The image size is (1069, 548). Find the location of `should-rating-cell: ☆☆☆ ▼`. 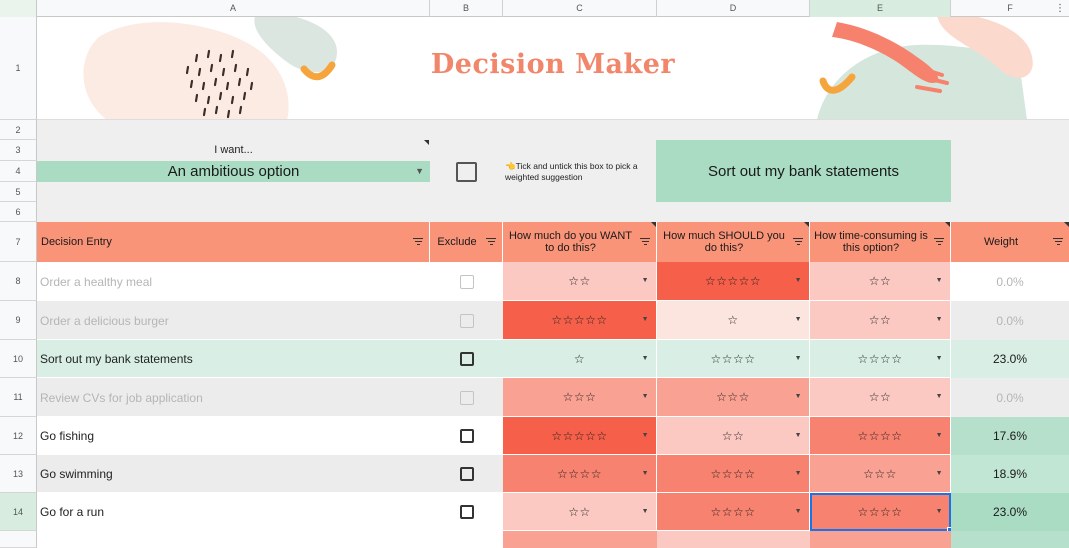

should-rating-cell: ☆☆☆ ▼ is located at coordinates (733, 397).